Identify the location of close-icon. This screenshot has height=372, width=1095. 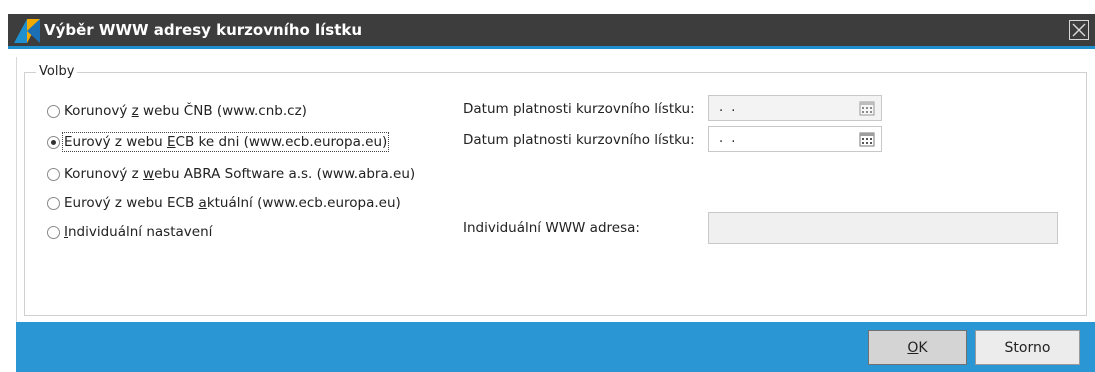
(1079, 30).